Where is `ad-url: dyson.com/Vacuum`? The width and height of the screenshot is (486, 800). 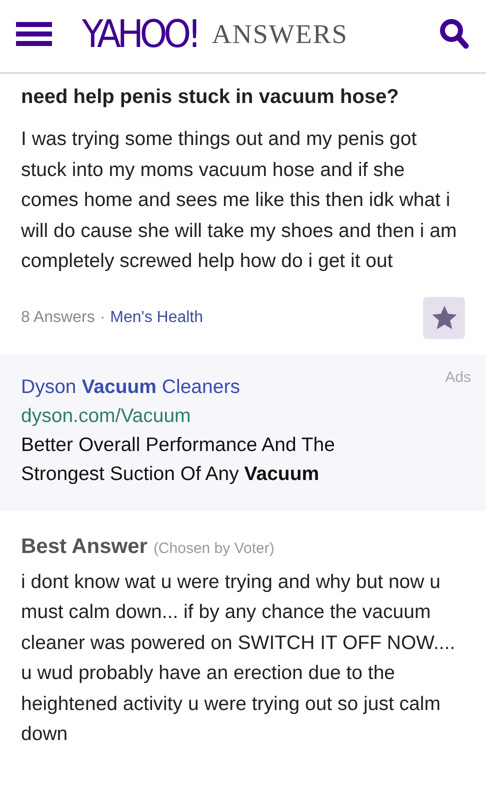 ad-url: dyson.com/Vacuum is located at coordinates (106, 416).